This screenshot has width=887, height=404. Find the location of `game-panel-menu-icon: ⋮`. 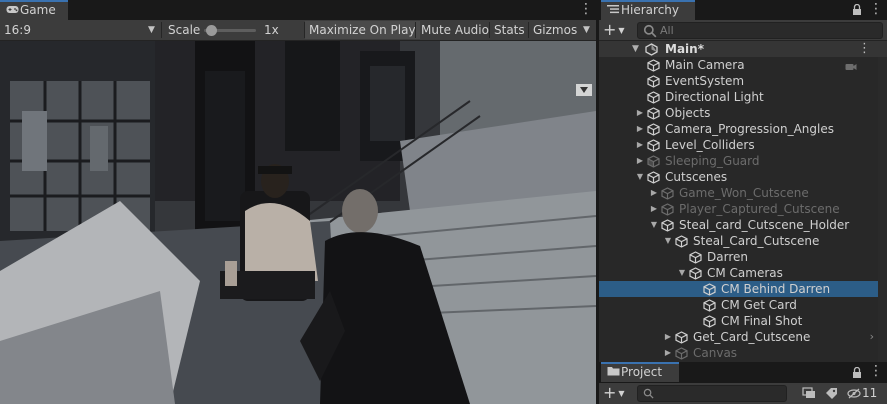

game-panel-menu-icon: ⋮ is located at coordinates (586, 10).